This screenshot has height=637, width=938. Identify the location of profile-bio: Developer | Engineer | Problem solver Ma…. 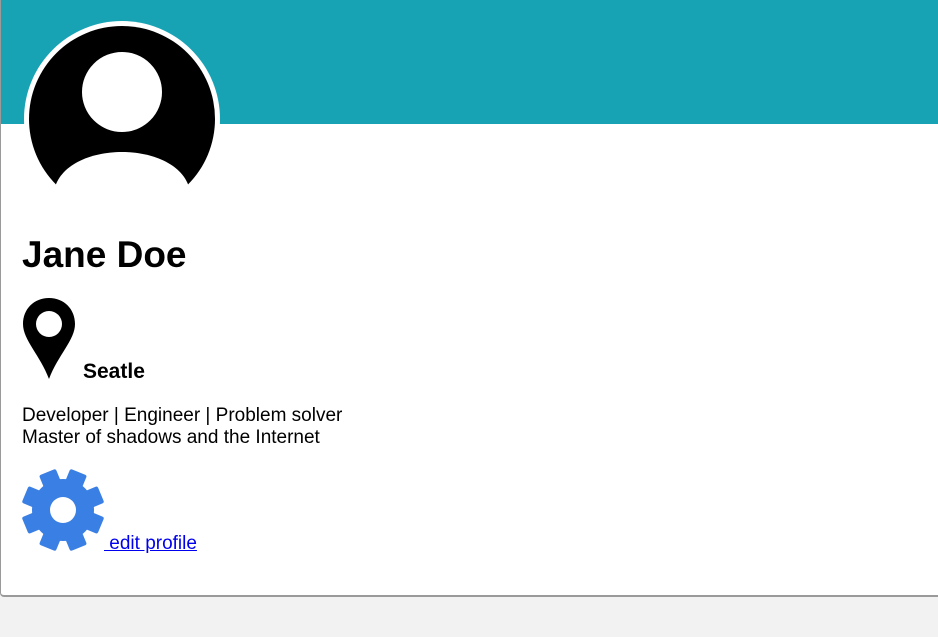
(182, 427).